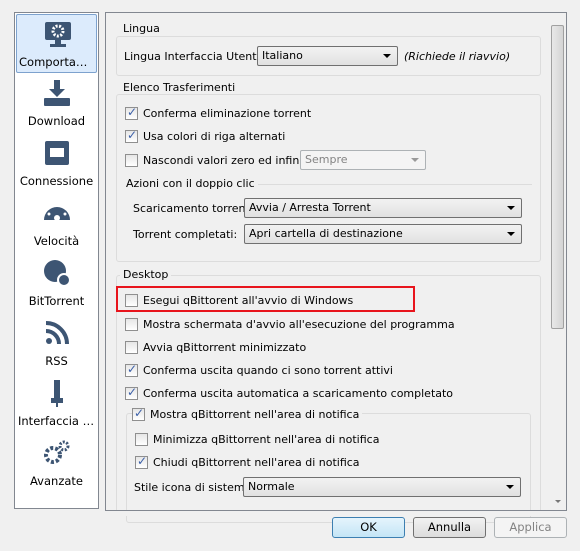 This screenshot has width=580, height=551. What do you see at coordinates (57, 273) in the screenshot?
I see `globe-gear-icon` at bounding box center [57, 273].